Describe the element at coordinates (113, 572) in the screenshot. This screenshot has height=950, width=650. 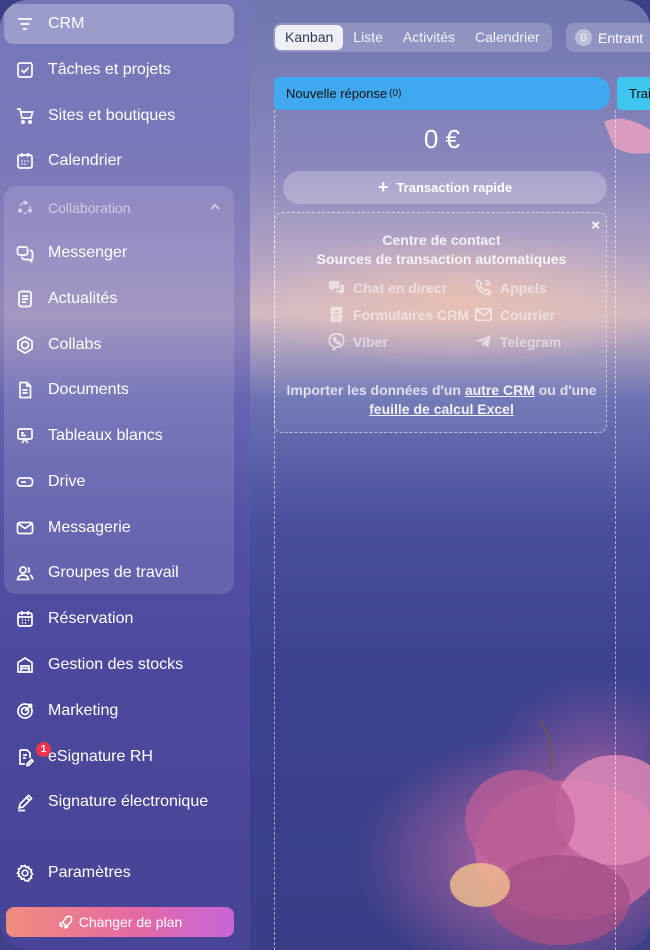
I see `sidebar-item-label: Groupes de travail` at that location.